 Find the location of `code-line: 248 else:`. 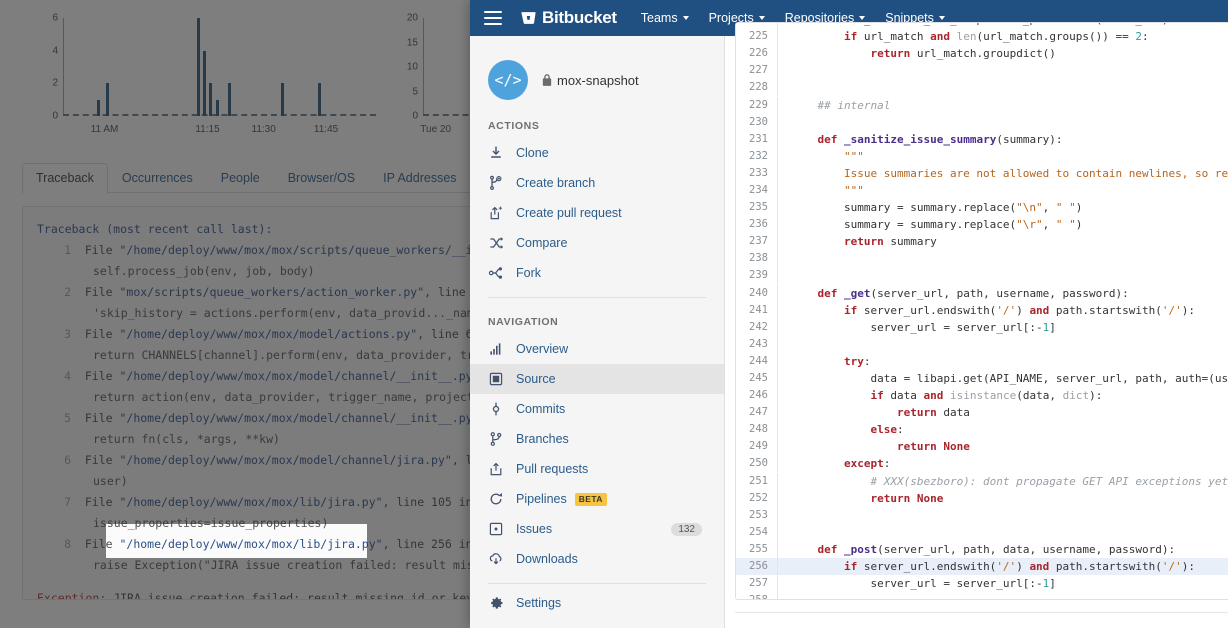

code-line: 248 else: is located at coordinates (982, 430).